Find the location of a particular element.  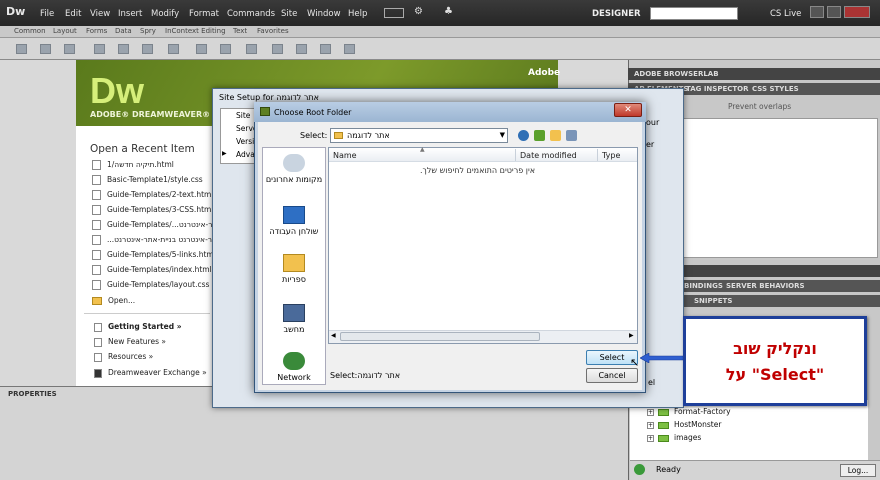

new-folder-icon is located at coordinates (555, 135).